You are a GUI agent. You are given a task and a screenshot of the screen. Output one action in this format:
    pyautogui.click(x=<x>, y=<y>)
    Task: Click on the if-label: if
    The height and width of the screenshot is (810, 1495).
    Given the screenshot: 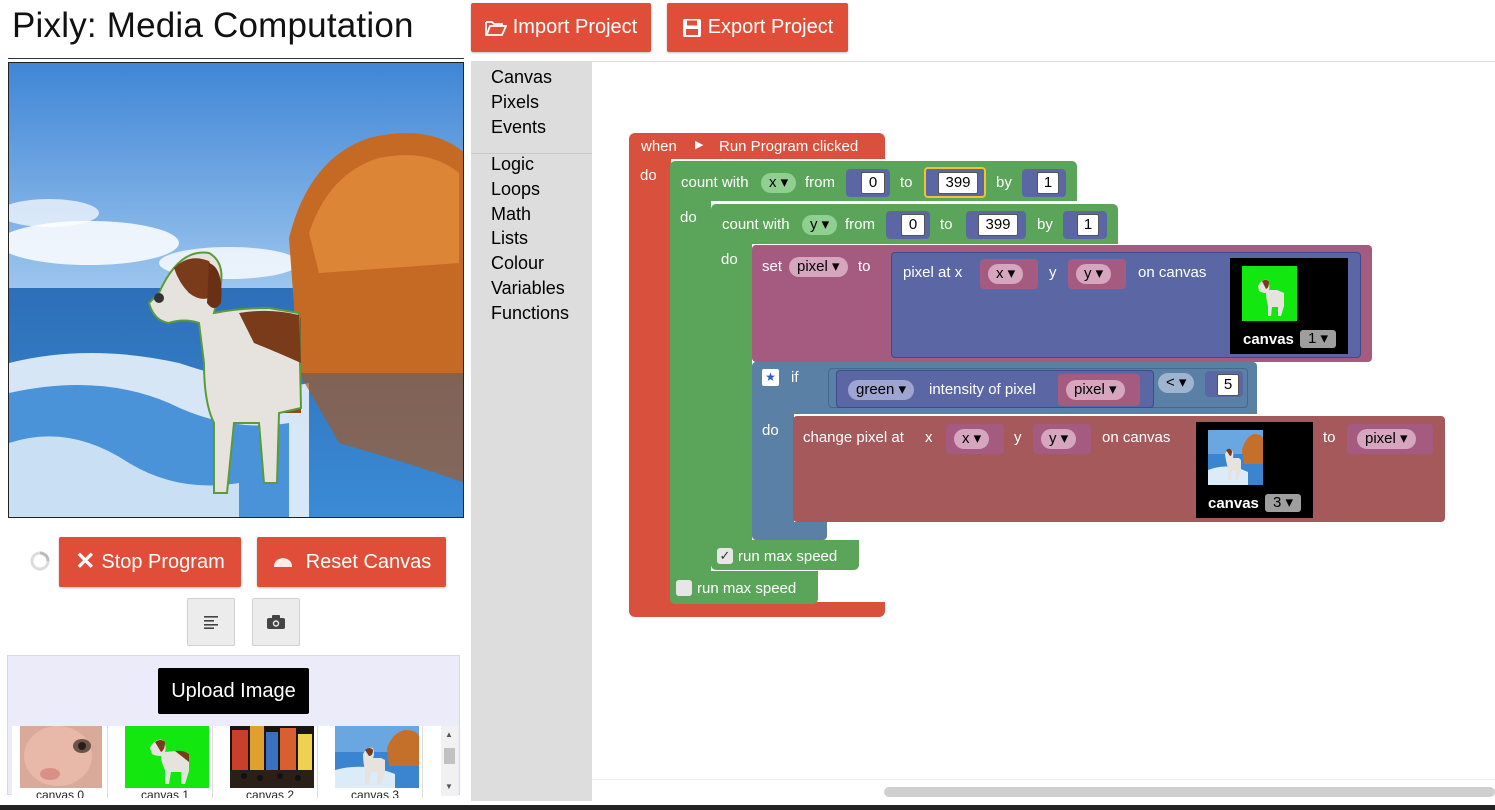 What is the action you would take?
    pyautogui.click(x=795, y=377)
    